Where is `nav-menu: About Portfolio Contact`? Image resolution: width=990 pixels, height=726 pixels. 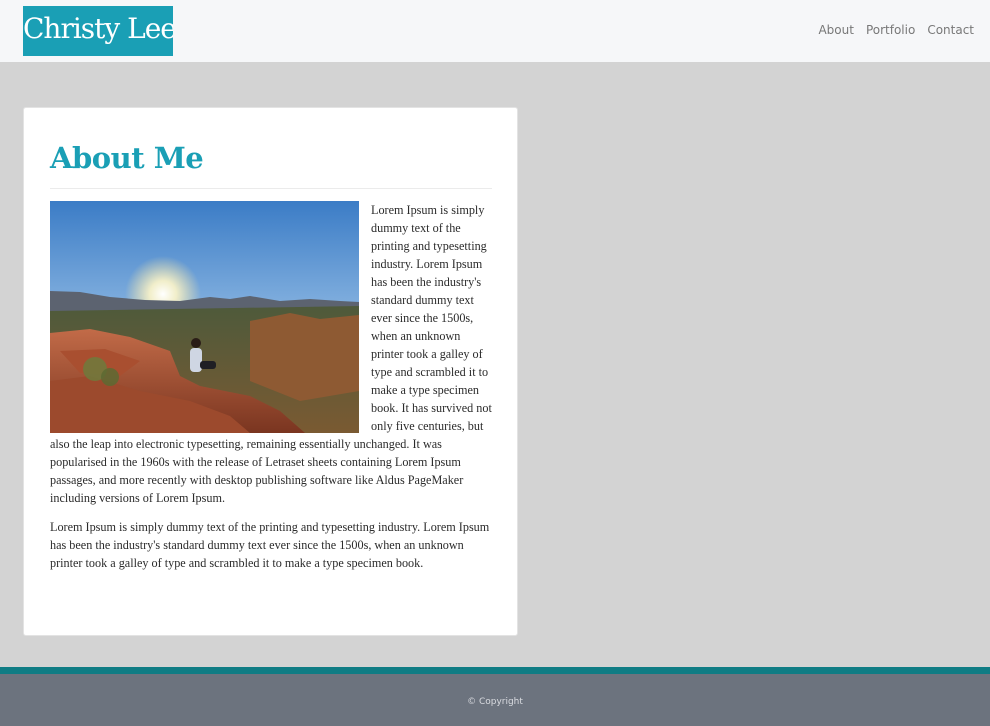
nav-menu: About Portfolio Contact is located at coordinates (896, 30).